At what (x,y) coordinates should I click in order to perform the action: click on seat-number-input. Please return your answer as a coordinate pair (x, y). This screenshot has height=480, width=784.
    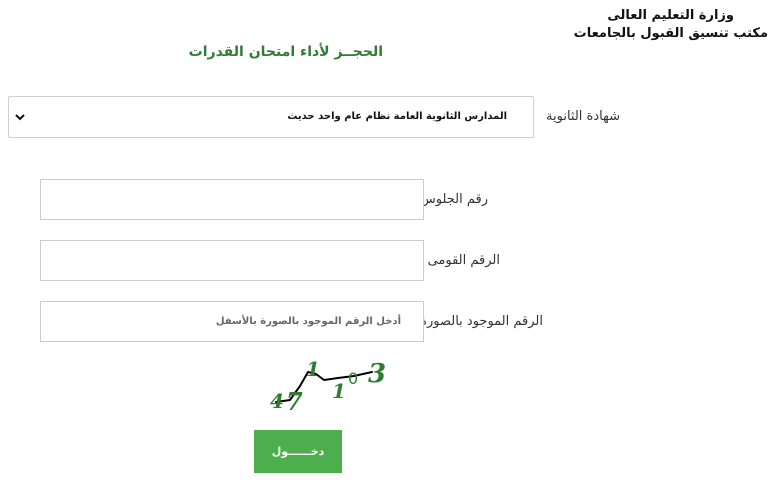
    Looking at the image, I should click on (232, 199).